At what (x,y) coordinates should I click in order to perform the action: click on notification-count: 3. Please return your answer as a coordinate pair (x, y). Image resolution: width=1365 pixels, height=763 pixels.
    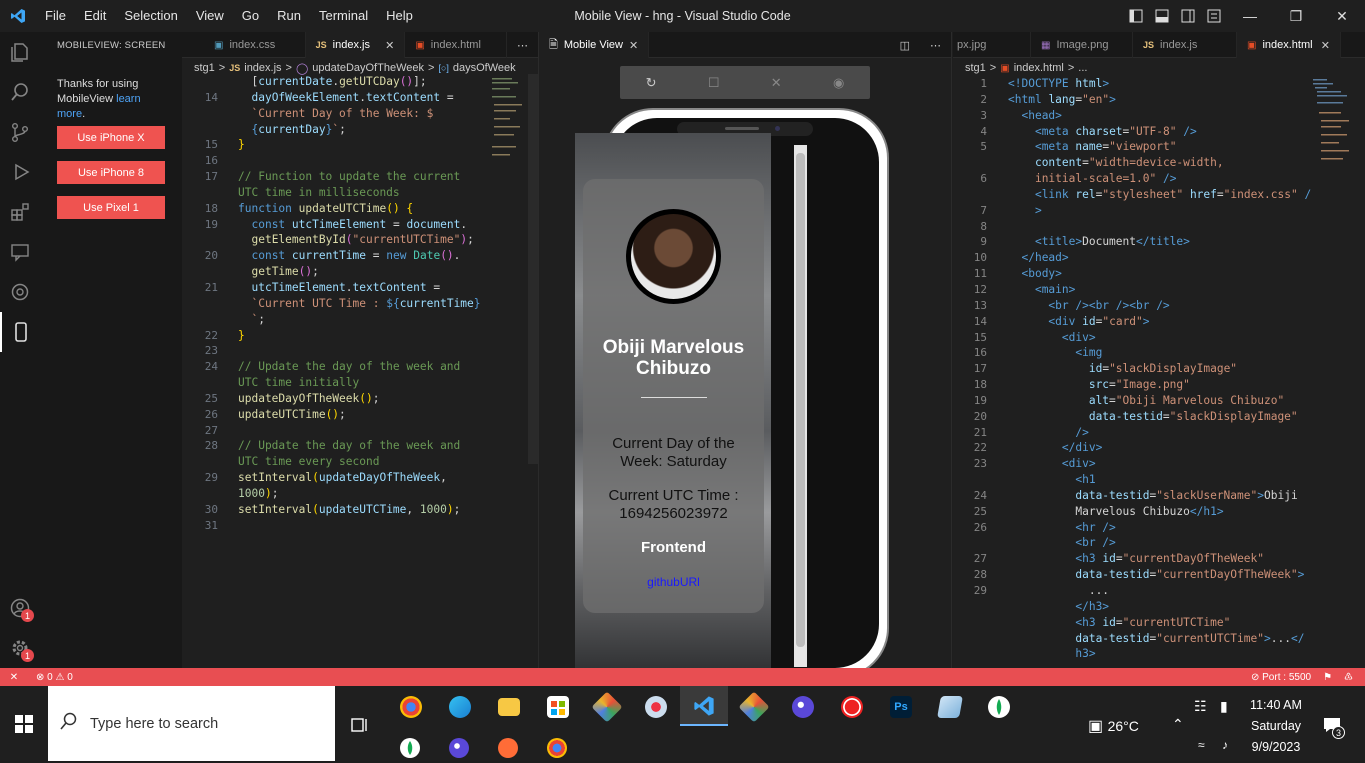
    Looking at the image, I should click on (1338, 732).